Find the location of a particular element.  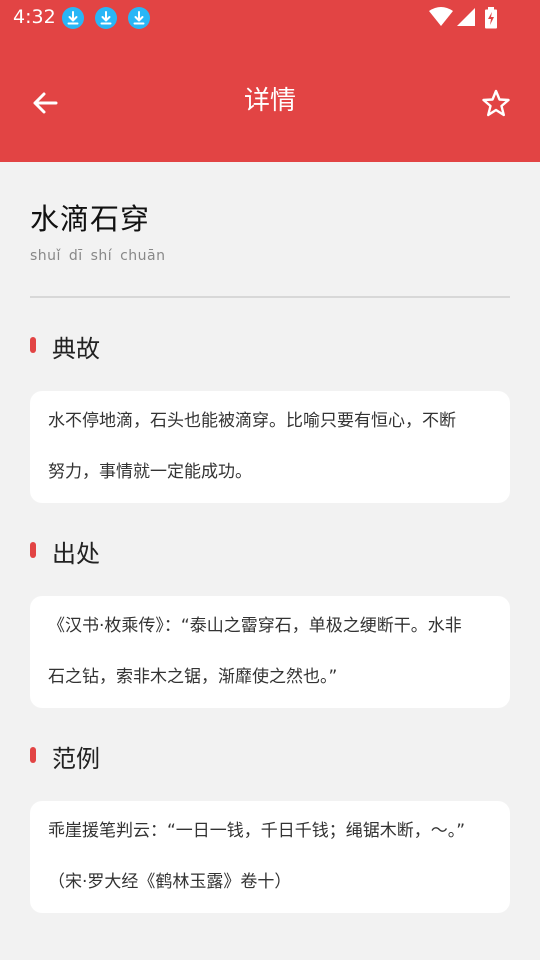

body-line: 水不停地滴，石头也能被滴穿。比喻只要有恒心，不断 is located at coordinates (252, 421).